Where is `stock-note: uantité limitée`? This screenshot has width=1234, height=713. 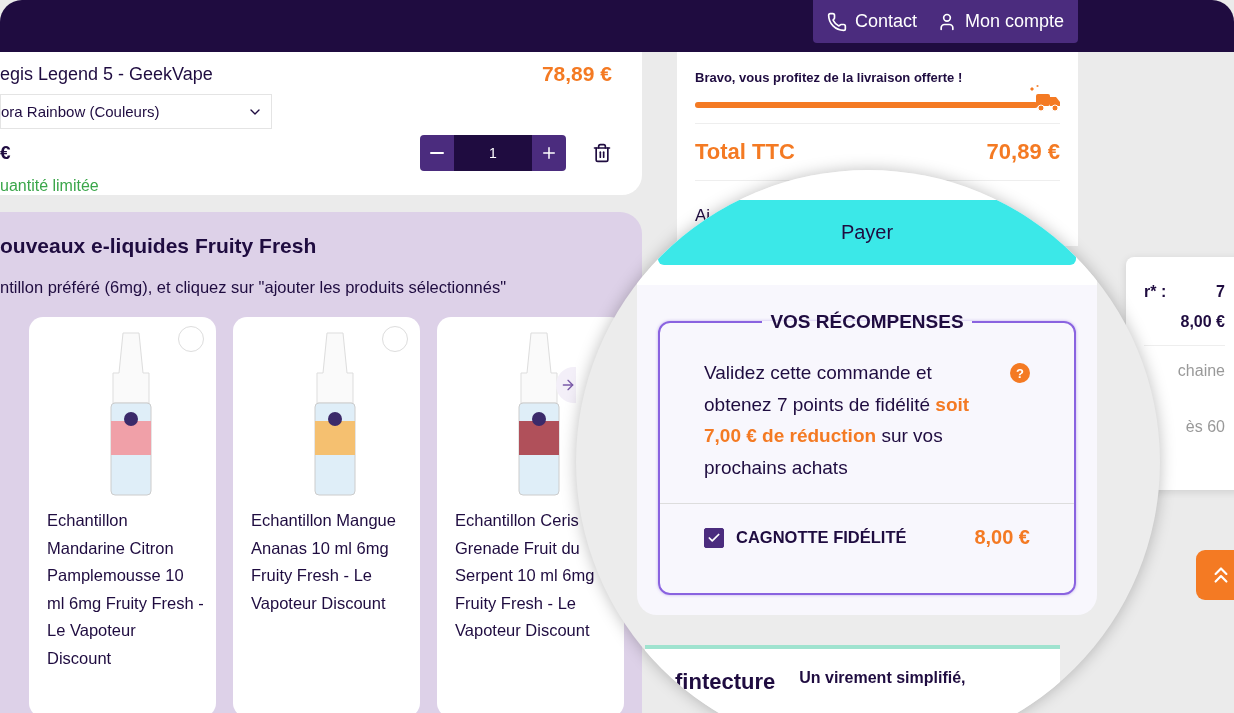 stock-note: uantité limitée is located at coordinates (50, 186).